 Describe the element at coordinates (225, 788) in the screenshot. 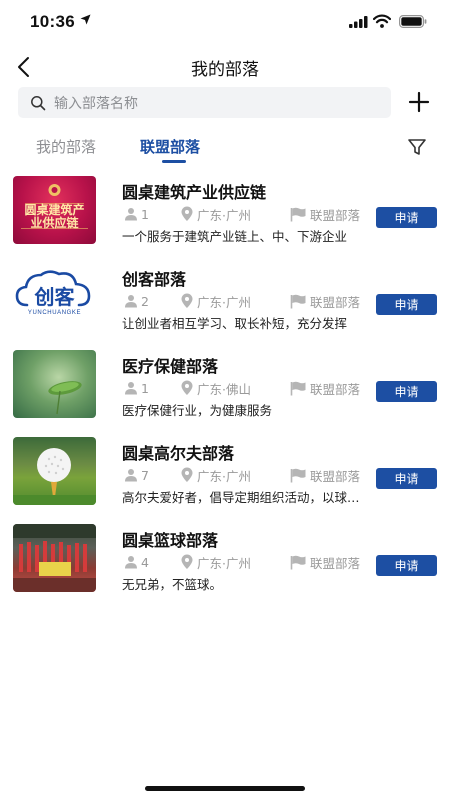

I see `home-indicator` at that location.